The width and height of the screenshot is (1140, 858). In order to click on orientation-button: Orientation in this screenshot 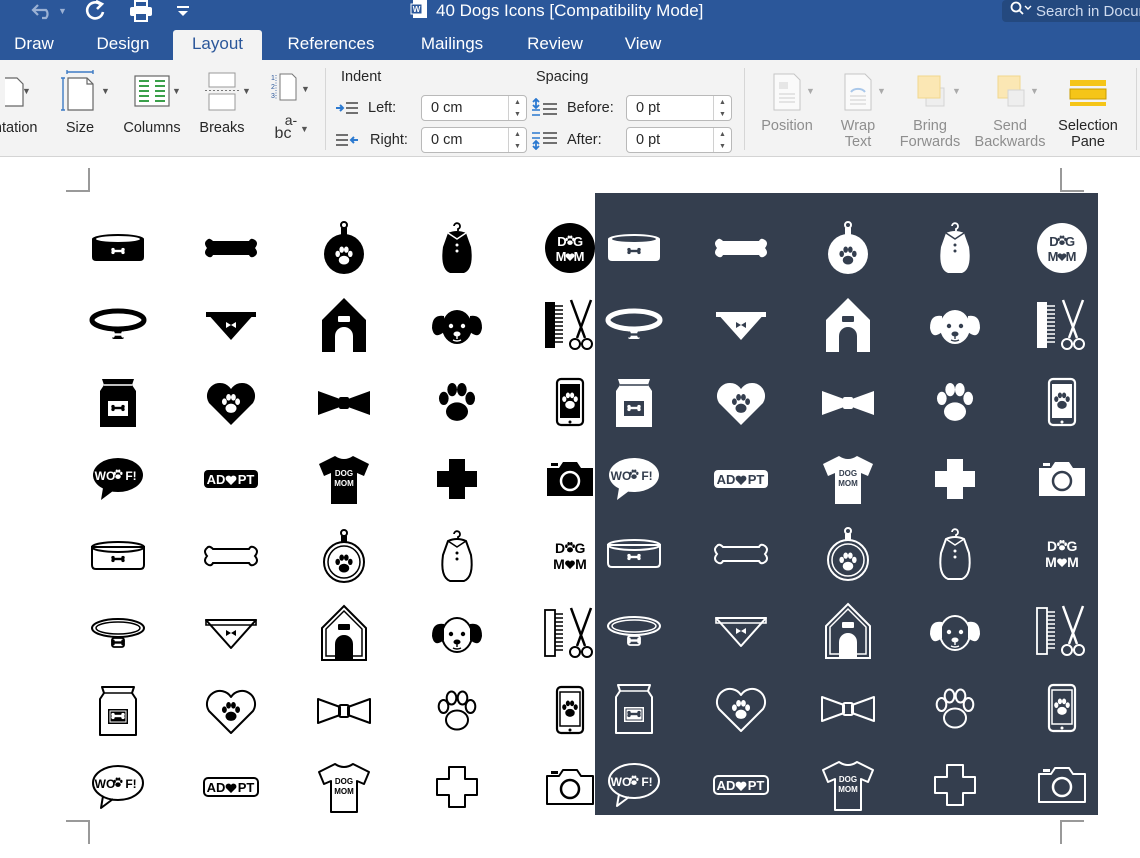, I will do `click(22, 104)`.